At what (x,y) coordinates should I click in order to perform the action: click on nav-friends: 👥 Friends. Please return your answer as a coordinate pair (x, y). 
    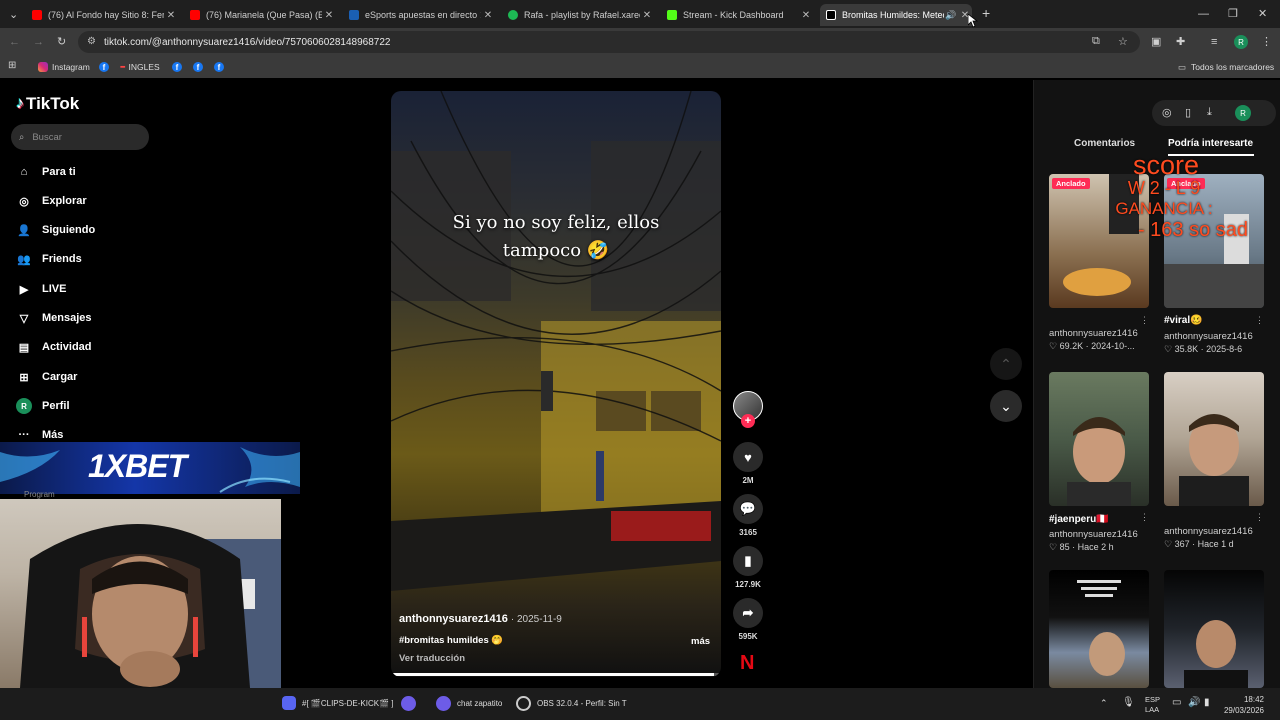
    Looking at the image, I should click on (49, 259).